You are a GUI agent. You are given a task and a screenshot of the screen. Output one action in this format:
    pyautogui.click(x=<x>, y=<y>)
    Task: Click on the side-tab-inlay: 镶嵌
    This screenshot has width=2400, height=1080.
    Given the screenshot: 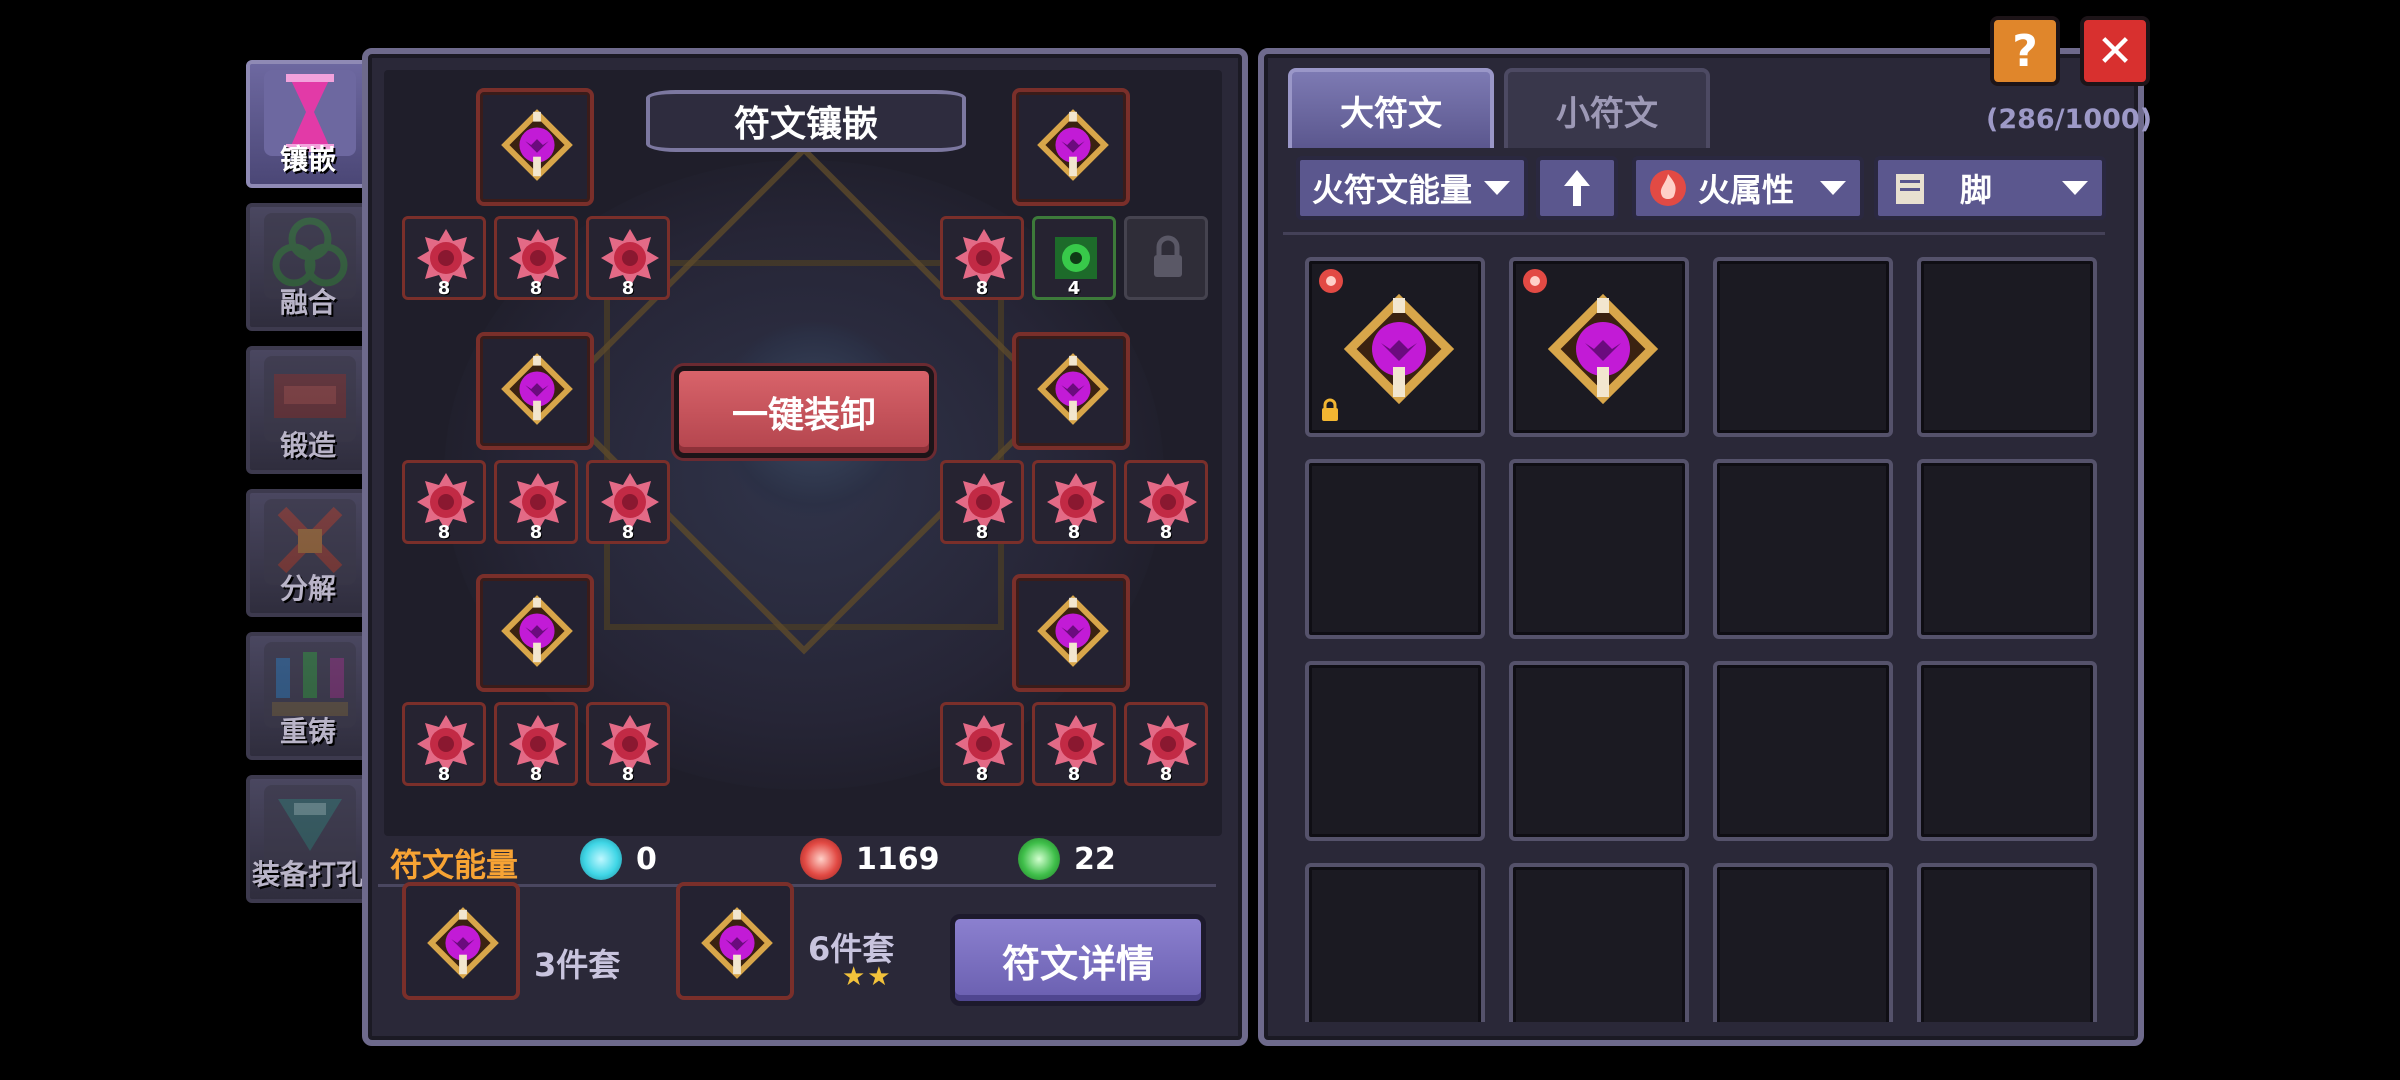 What is the action you would take?
    pyautogui.click(x=308, y=124)
    